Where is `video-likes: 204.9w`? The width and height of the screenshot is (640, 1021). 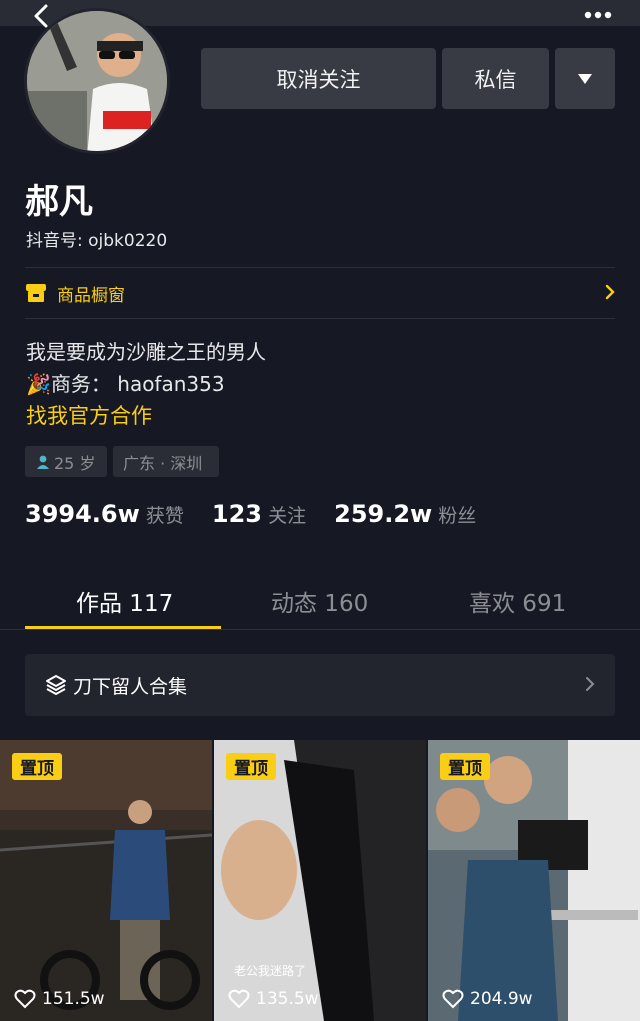 video-likes: 204.9w is located at coordinates (487, 999).